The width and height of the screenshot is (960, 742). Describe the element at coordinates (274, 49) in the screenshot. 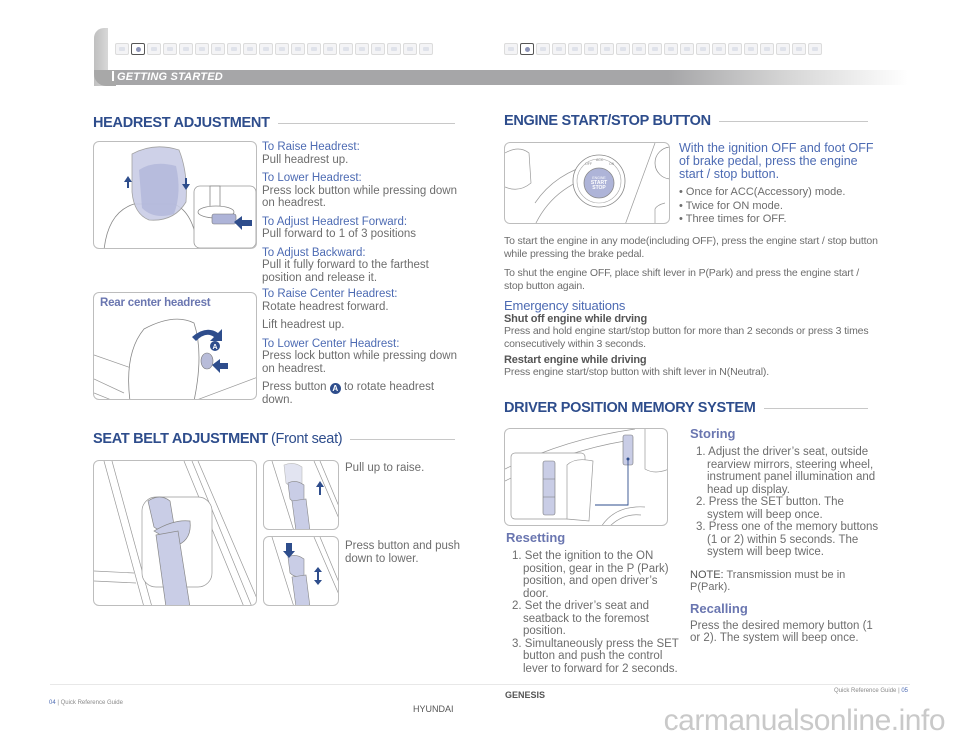

I see `chapter-icon-strip-left` at that location.